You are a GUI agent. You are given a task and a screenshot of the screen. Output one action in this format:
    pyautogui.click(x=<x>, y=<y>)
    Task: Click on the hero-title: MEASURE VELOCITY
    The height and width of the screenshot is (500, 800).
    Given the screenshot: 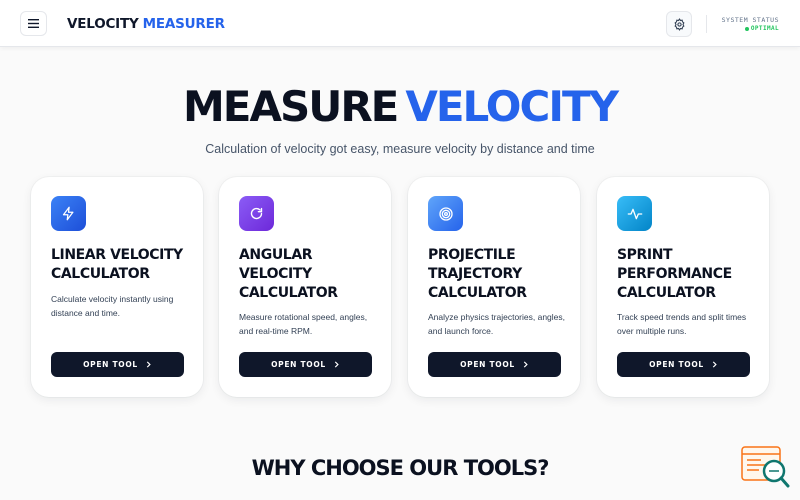 What is the action you would take?
    pyautogui.click(x=400, y=107)
    